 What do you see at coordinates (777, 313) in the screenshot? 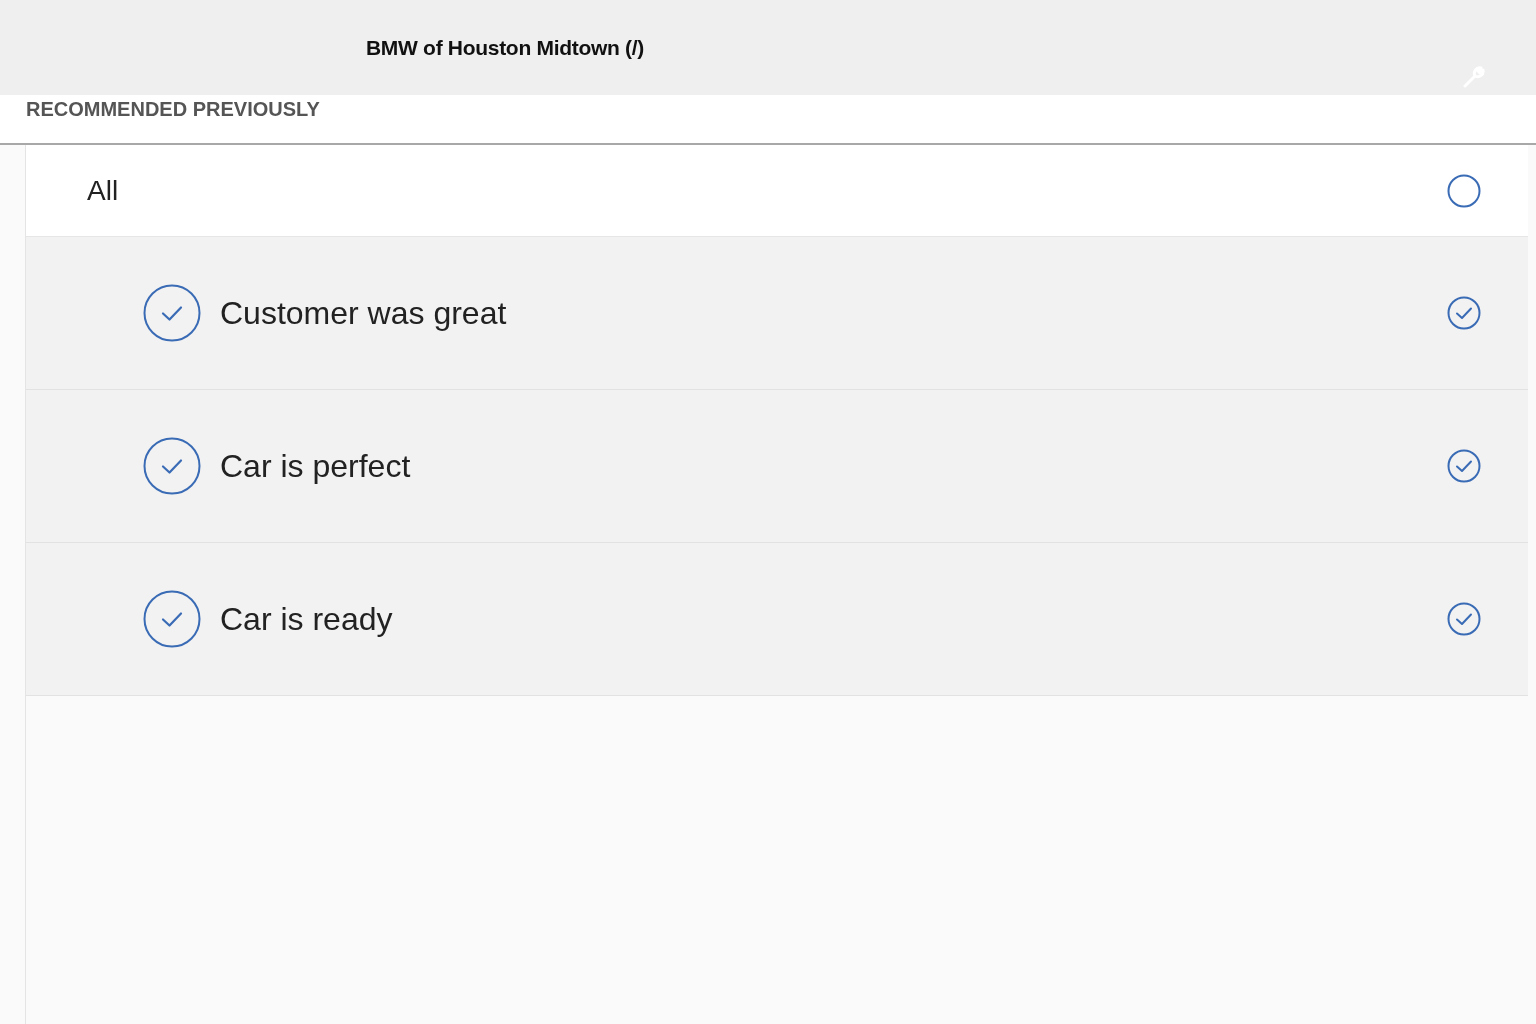
I see `option-row: Customer was great` at bounding box center [777, 313].